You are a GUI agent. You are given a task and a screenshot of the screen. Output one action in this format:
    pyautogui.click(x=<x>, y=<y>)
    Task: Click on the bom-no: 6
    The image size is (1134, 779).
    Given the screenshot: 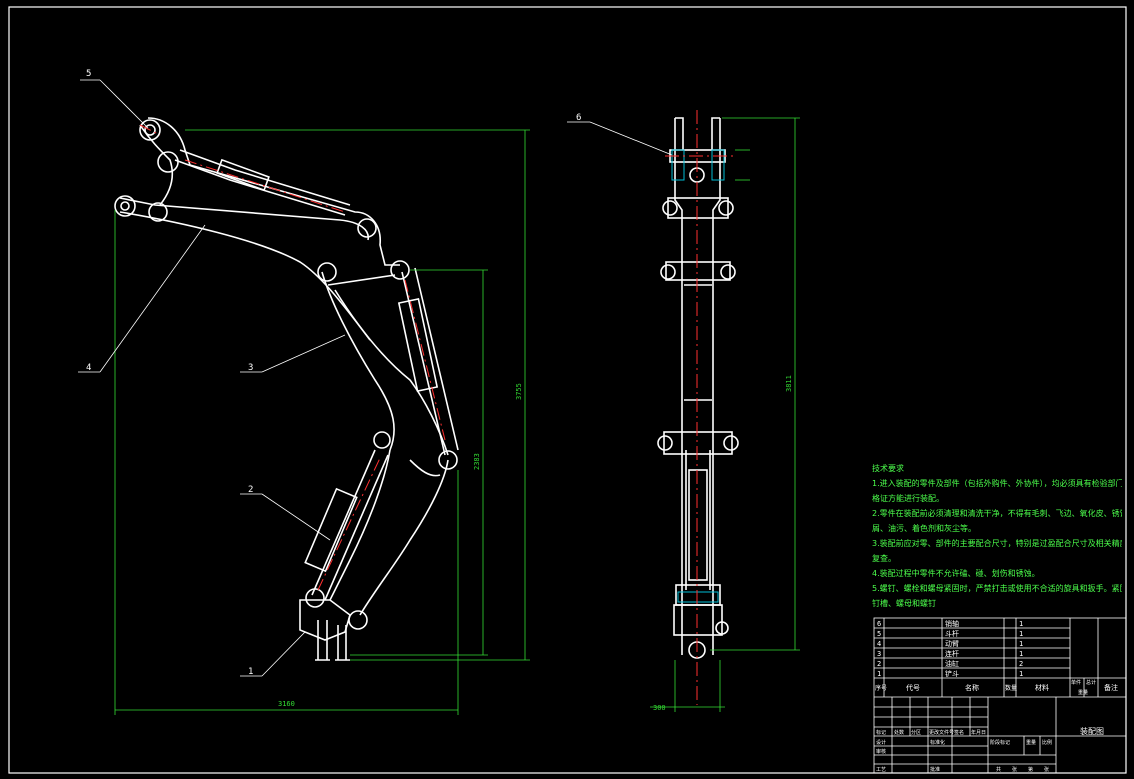 What is the action you would take?
    pyautogui.click(x=879, y=624)
    